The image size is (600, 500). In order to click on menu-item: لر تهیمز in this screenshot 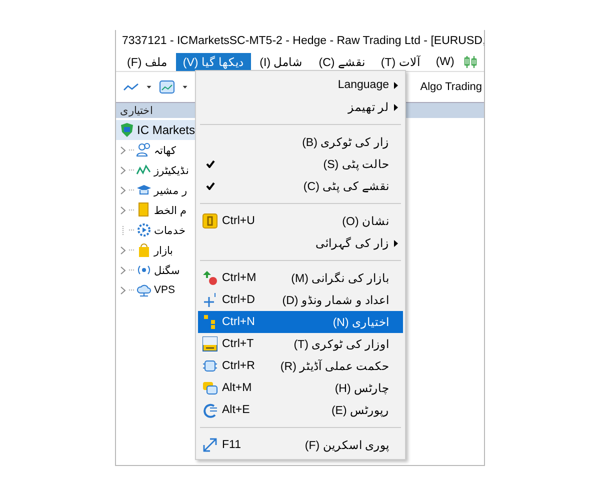, I will do `click(300, 107)`.